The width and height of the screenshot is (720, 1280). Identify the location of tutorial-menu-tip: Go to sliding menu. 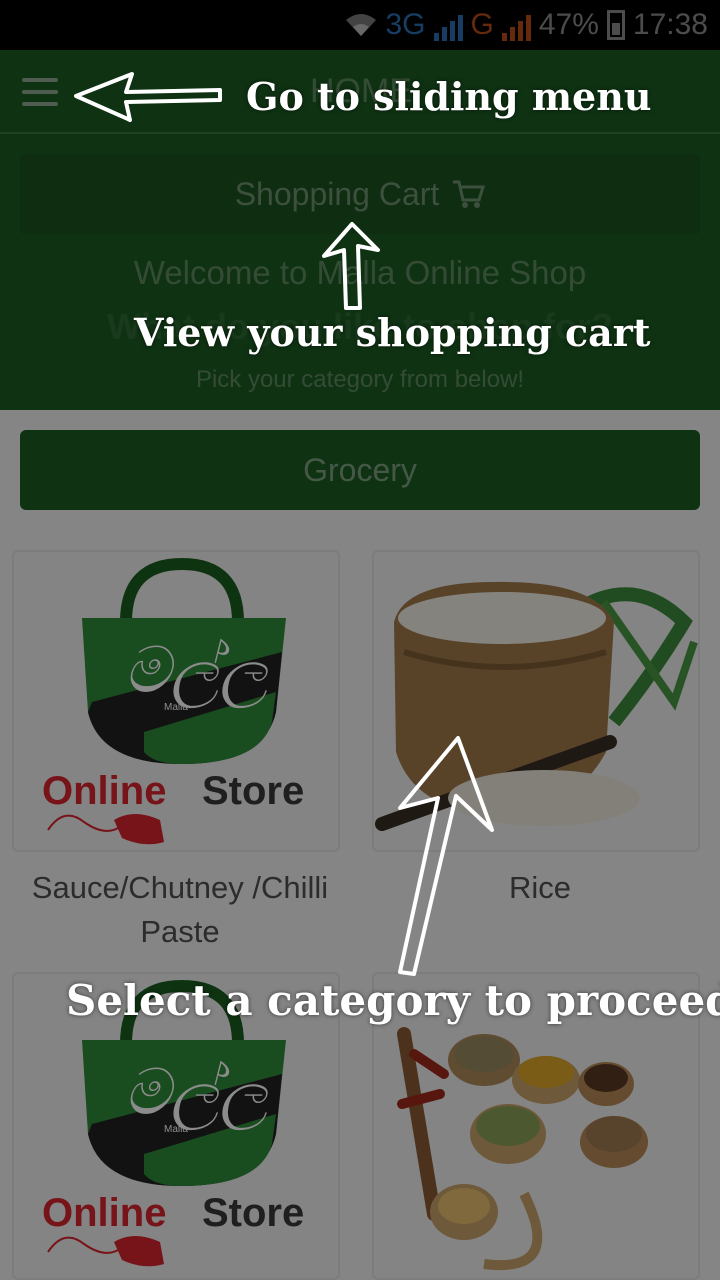
(449, 96).